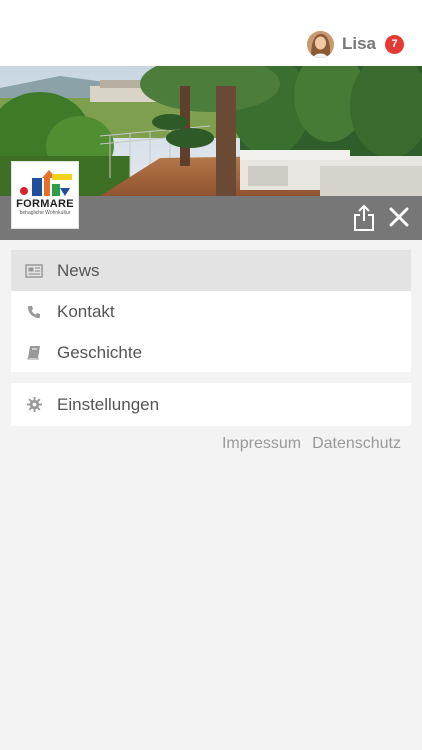 The height and width of the screenshot is (750, 422). What do you see at coordinates (261, 444) in the screenshot?
I see `impressum-link: Impressum` at bounding box center [261, 444].